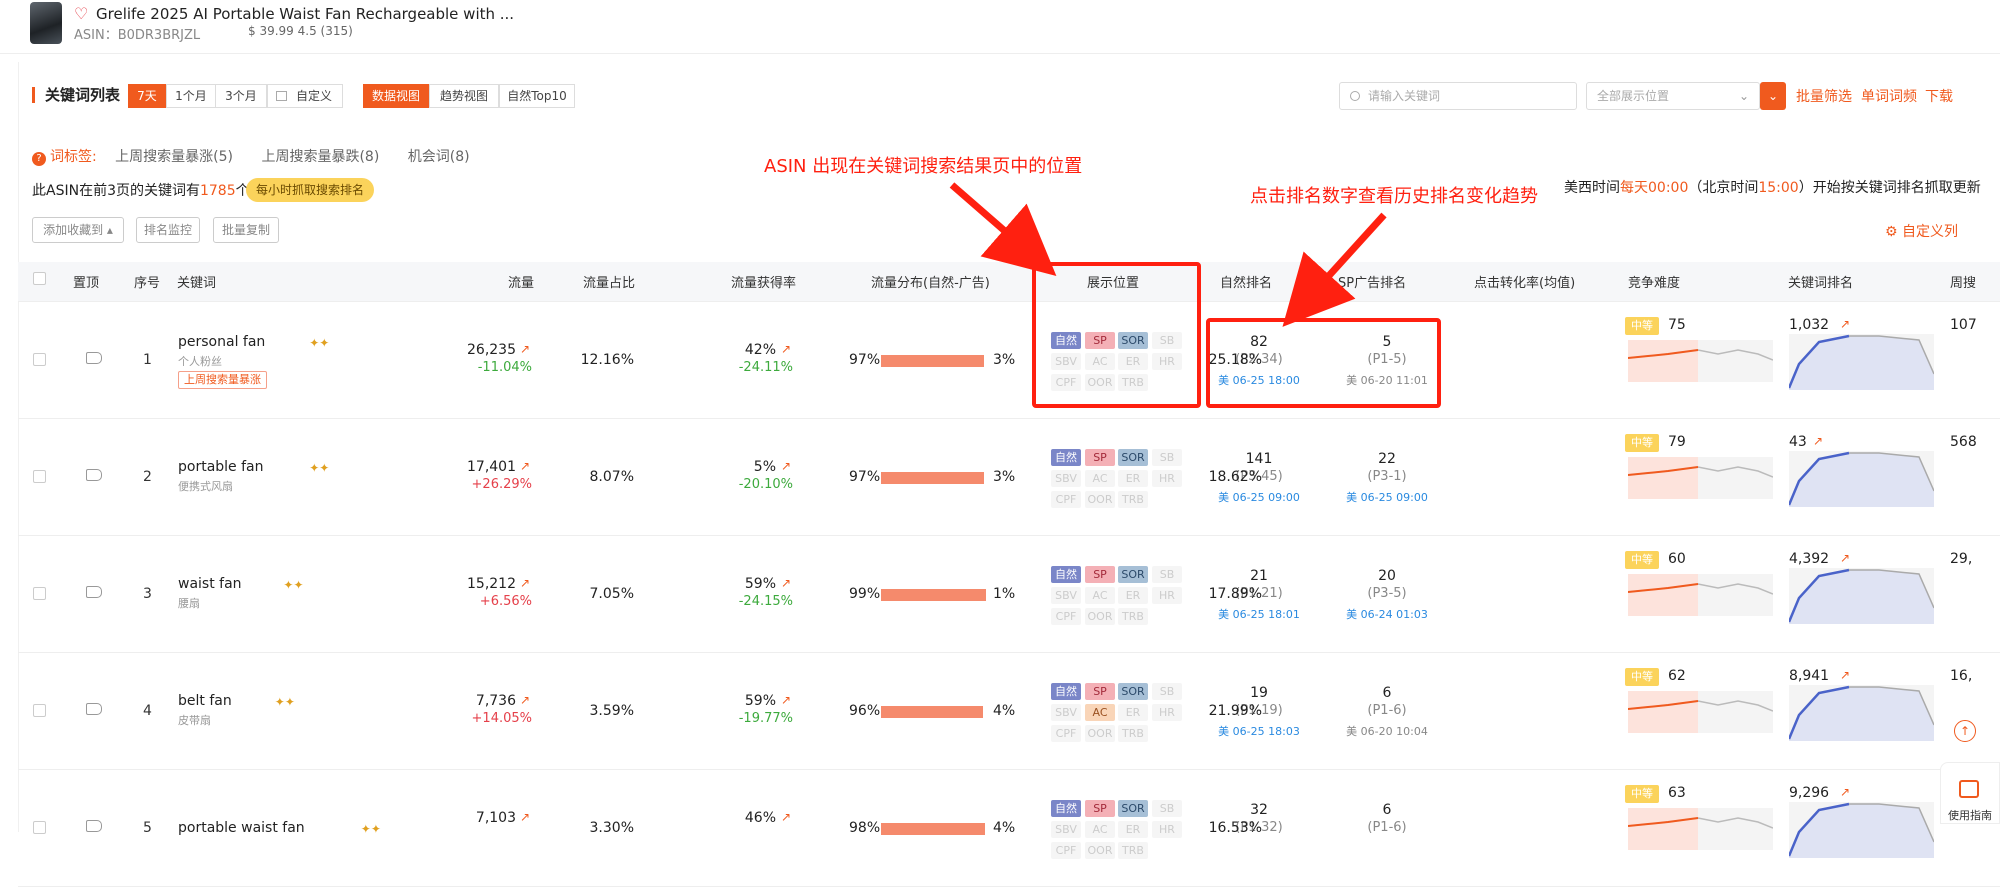  Describe the element at coordinates (1168, 254) in the screenshot. I see `annotation-arrows` at that location.